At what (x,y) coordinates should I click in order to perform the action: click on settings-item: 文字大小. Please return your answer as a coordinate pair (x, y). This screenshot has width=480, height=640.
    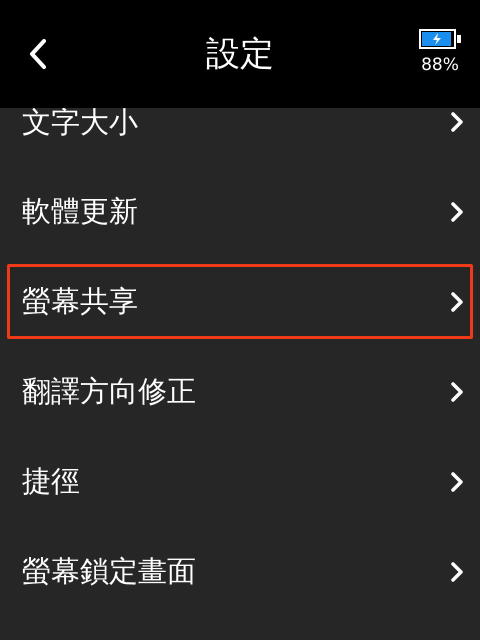
    Looking at the image, I should click on (240, 133).